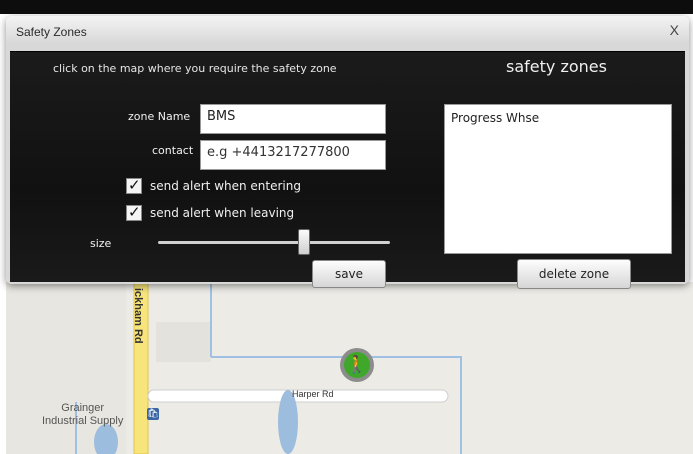 This screenshot has width=693, height=454. I want to click on zone-name-label: zone Name, so click(159, 116).